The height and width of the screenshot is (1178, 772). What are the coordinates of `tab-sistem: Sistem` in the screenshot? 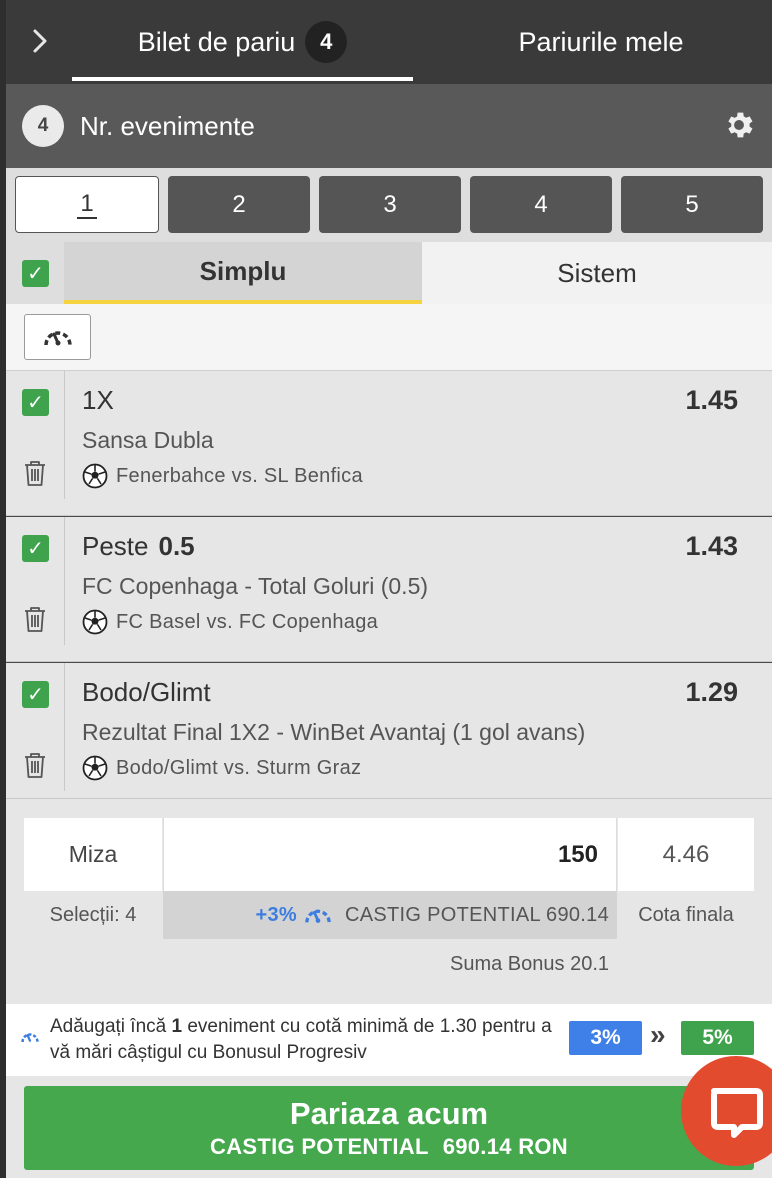 It's located at (597, 273).